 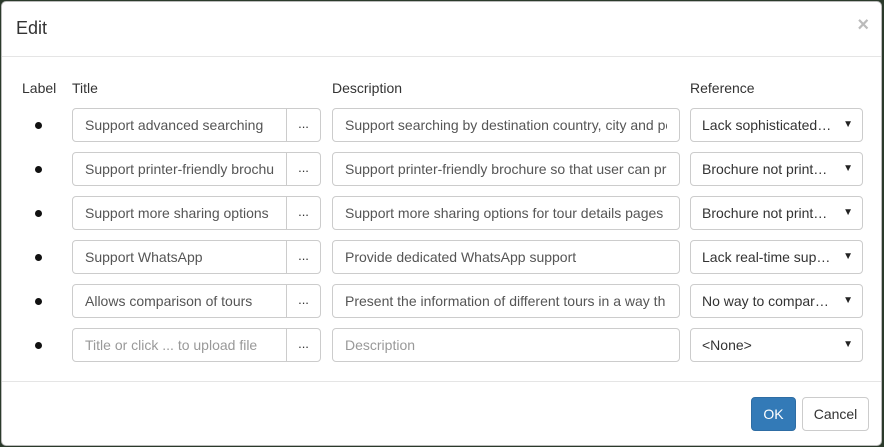 I want to click on reference-select: No way to compare ... ▼, so click(x=776, y=301).